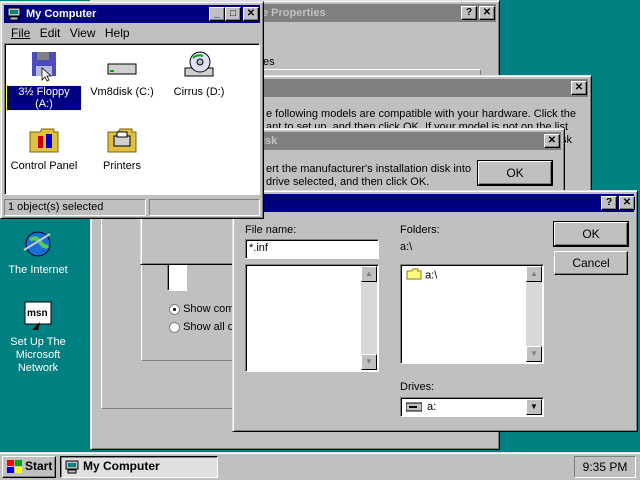  I want to click on radio-show-compatible: Show com, so click(201, 309).